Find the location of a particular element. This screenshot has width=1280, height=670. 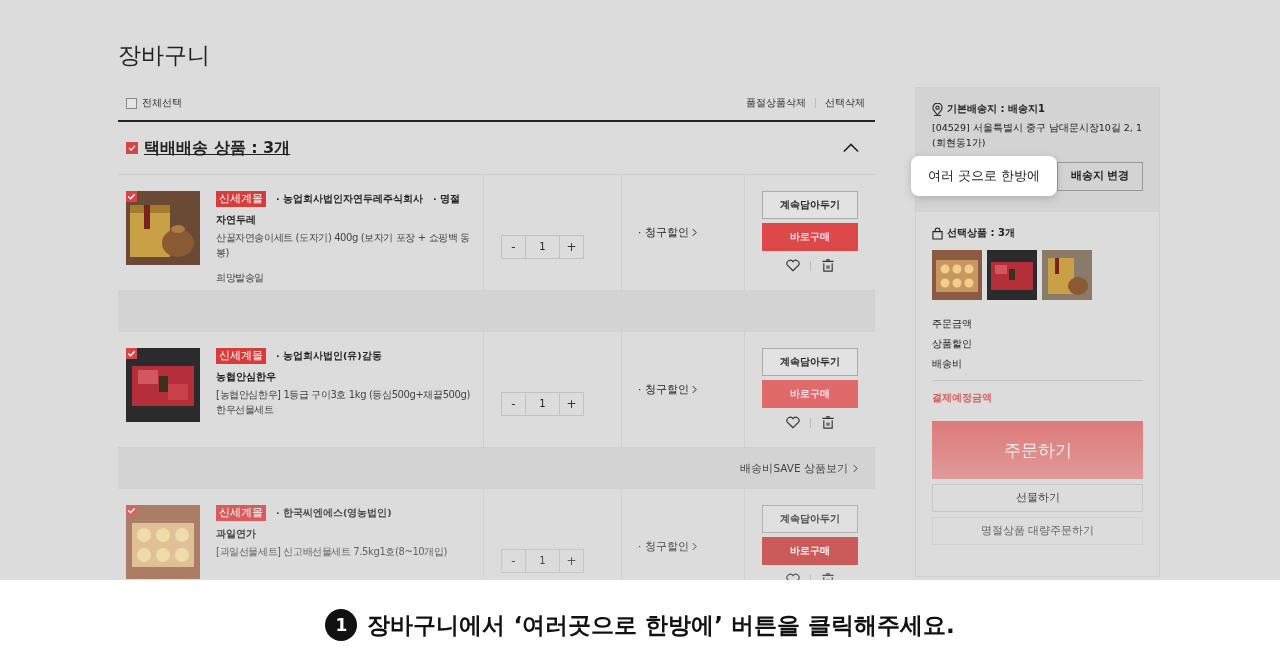

step-number: 1 is located at coordinates (341, 625).